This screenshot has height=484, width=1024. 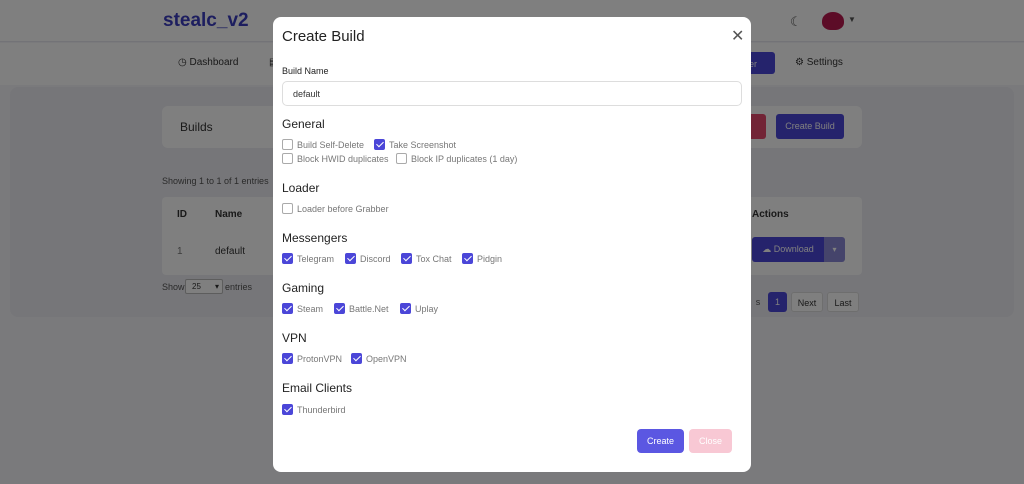 What do you see at coordinates (305, 71) in the screenshot?
I see `build-name-label: Build Name` at bounding box center [305, 71].